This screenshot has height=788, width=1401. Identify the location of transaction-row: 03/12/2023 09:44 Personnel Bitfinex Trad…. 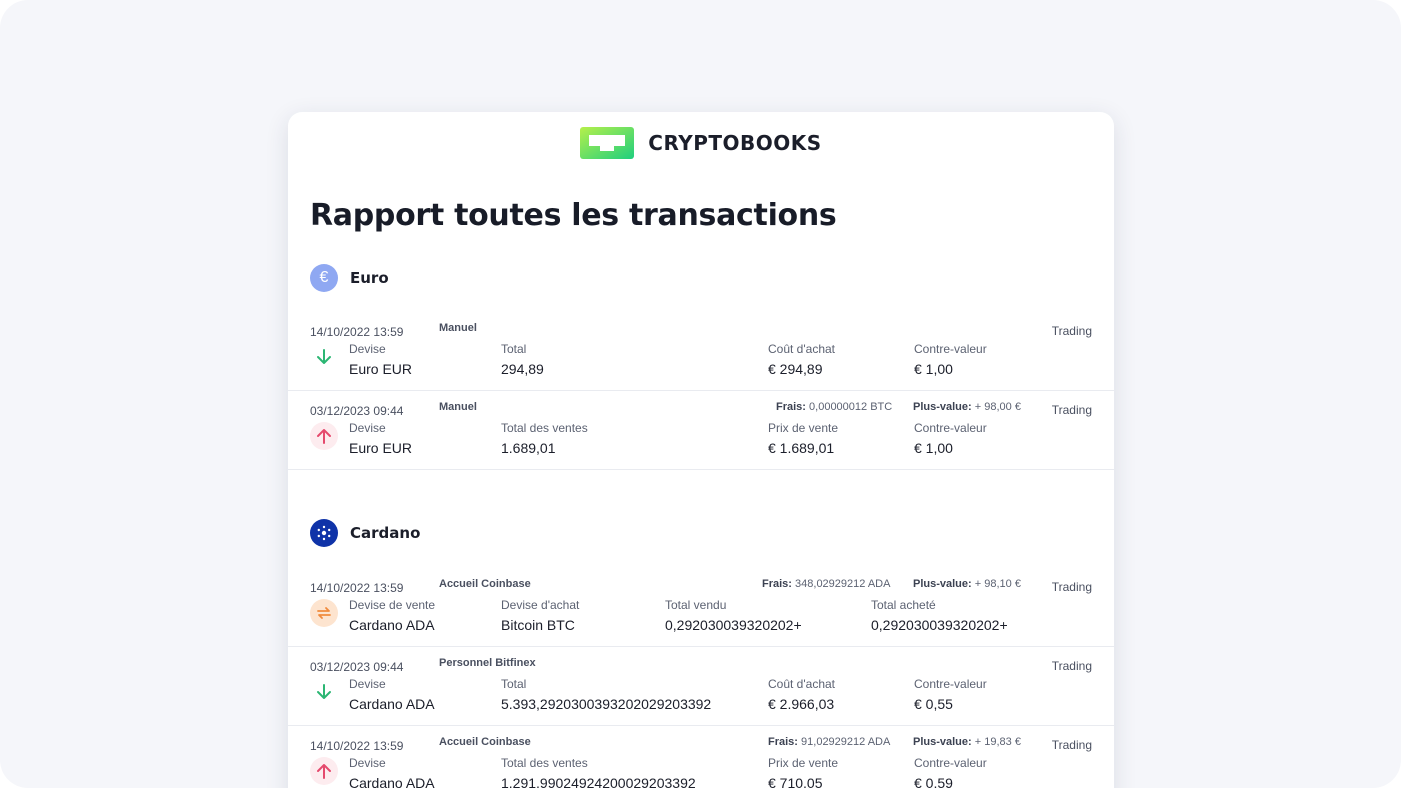
(701, 686).